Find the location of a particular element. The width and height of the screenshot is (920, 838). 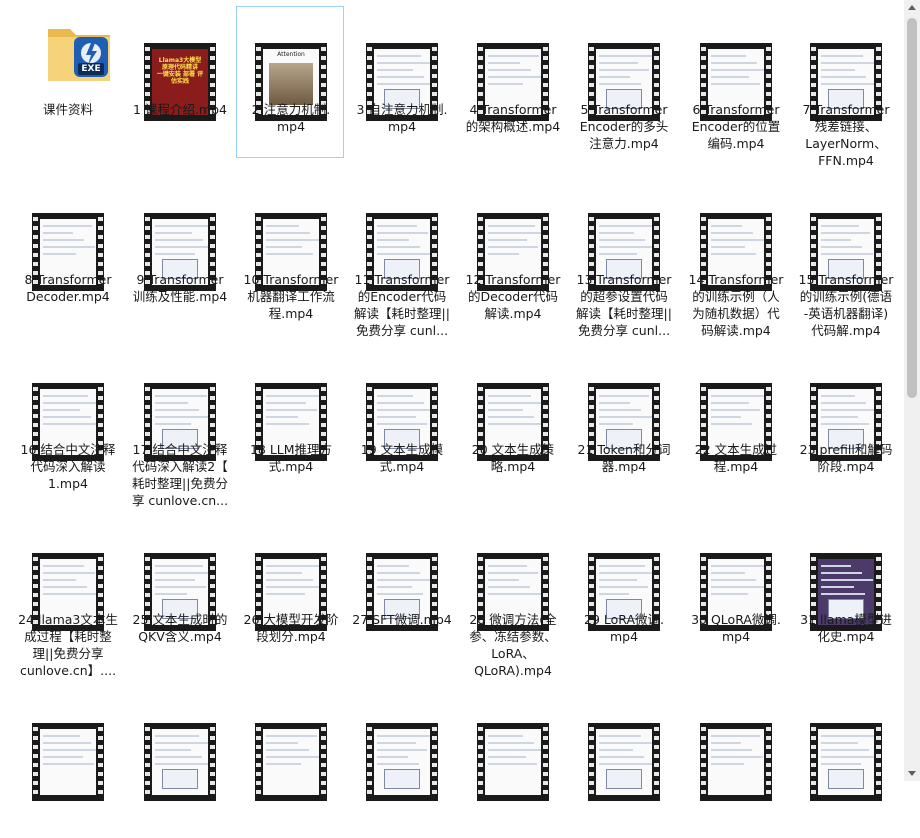

video-file-item: Attention 2 注意力机制. mp4 is located at coordinates (290, 82).